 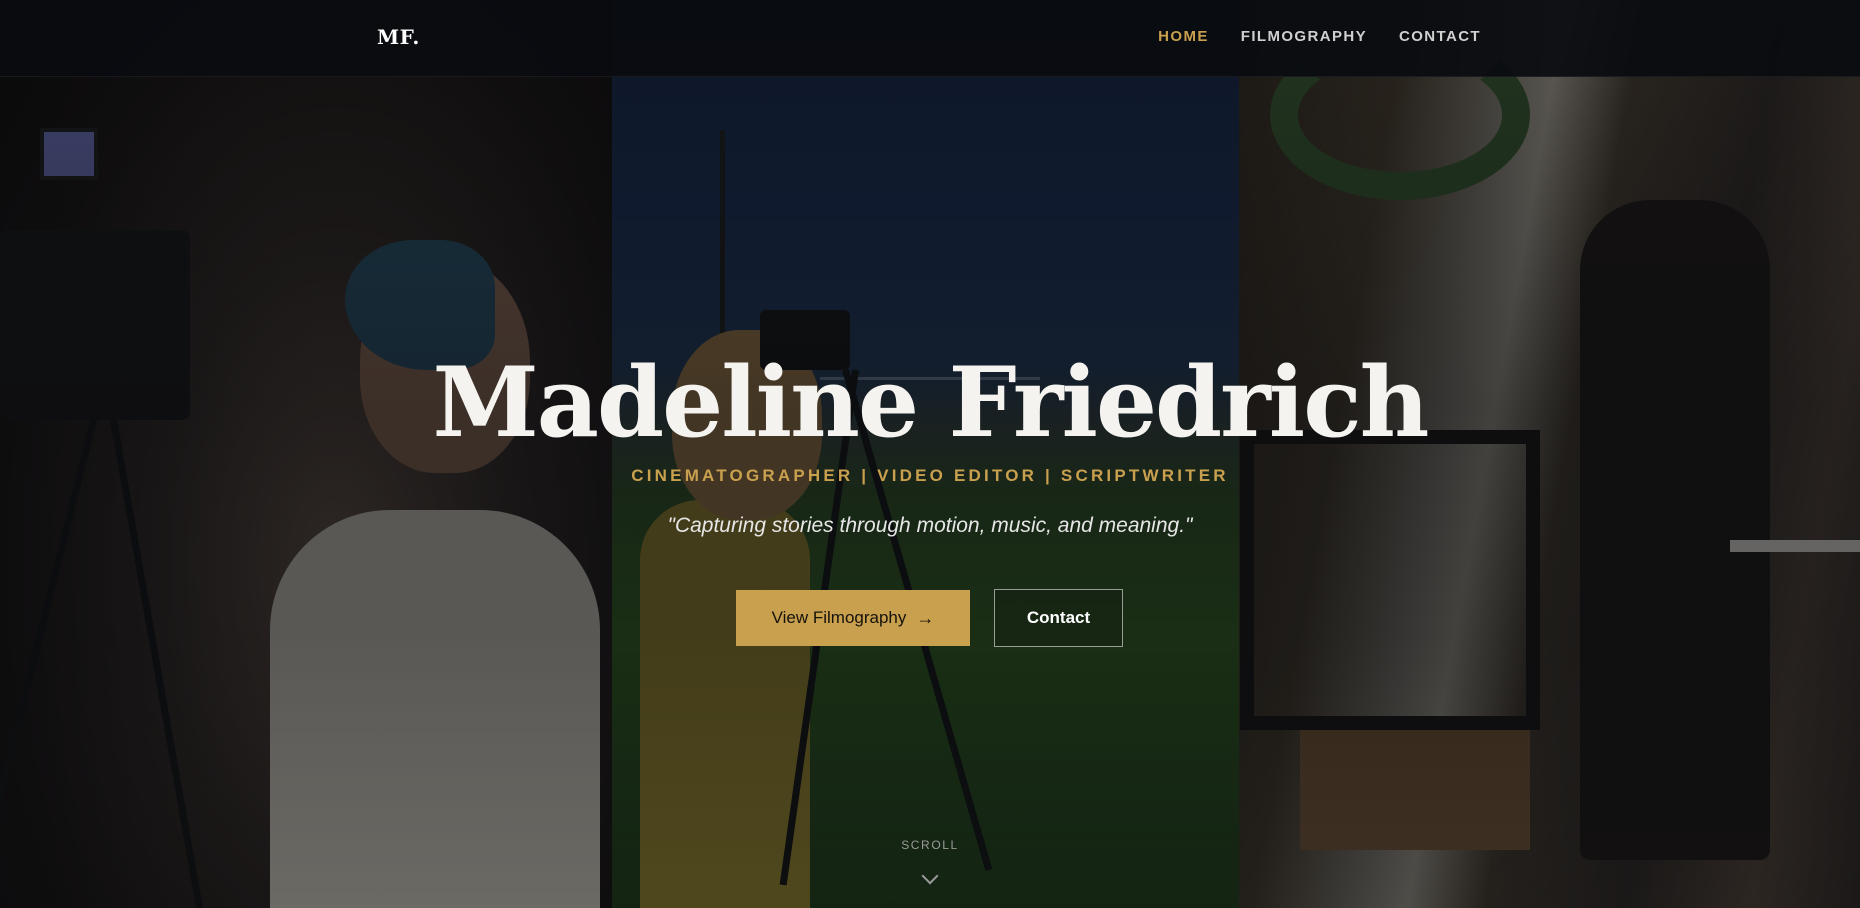 I want to click on hero-title: Madeline Friedrich, so click(x=931, y=402).